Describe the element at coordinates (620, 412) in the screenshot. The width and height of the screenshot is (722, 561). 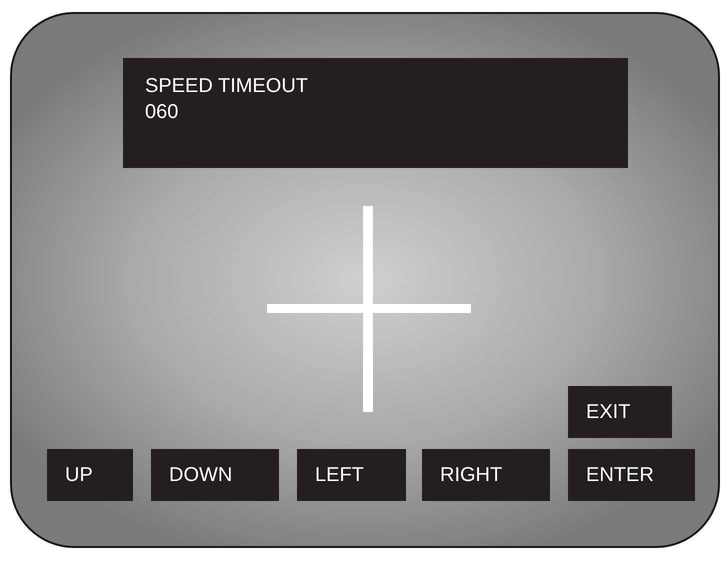
I see `exit-button: EXIT` at that location.